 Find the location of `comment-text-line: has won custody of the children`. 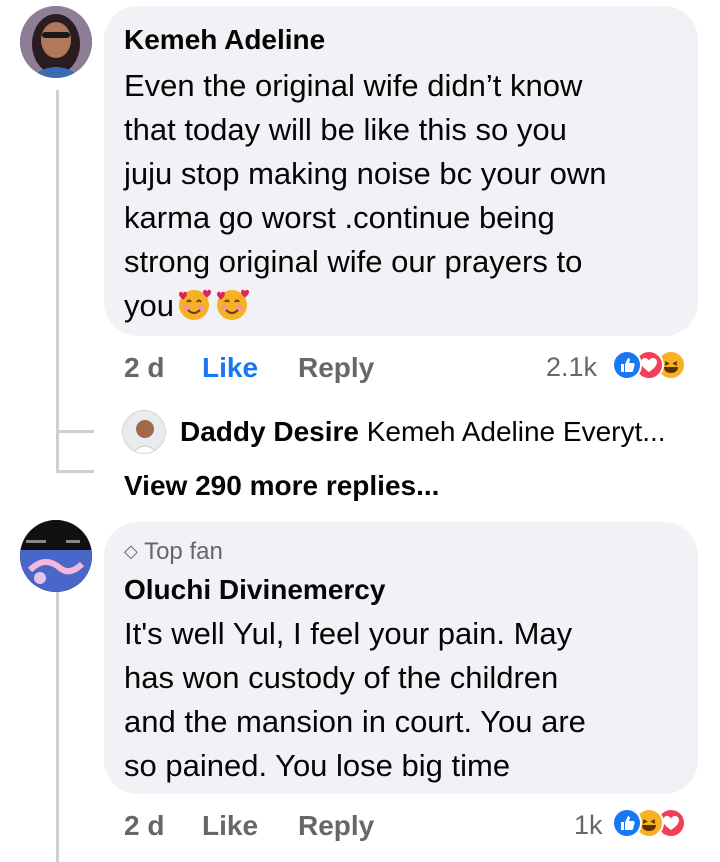

comment-text-line: has won custody of the children is located at coordinates (341, 677).